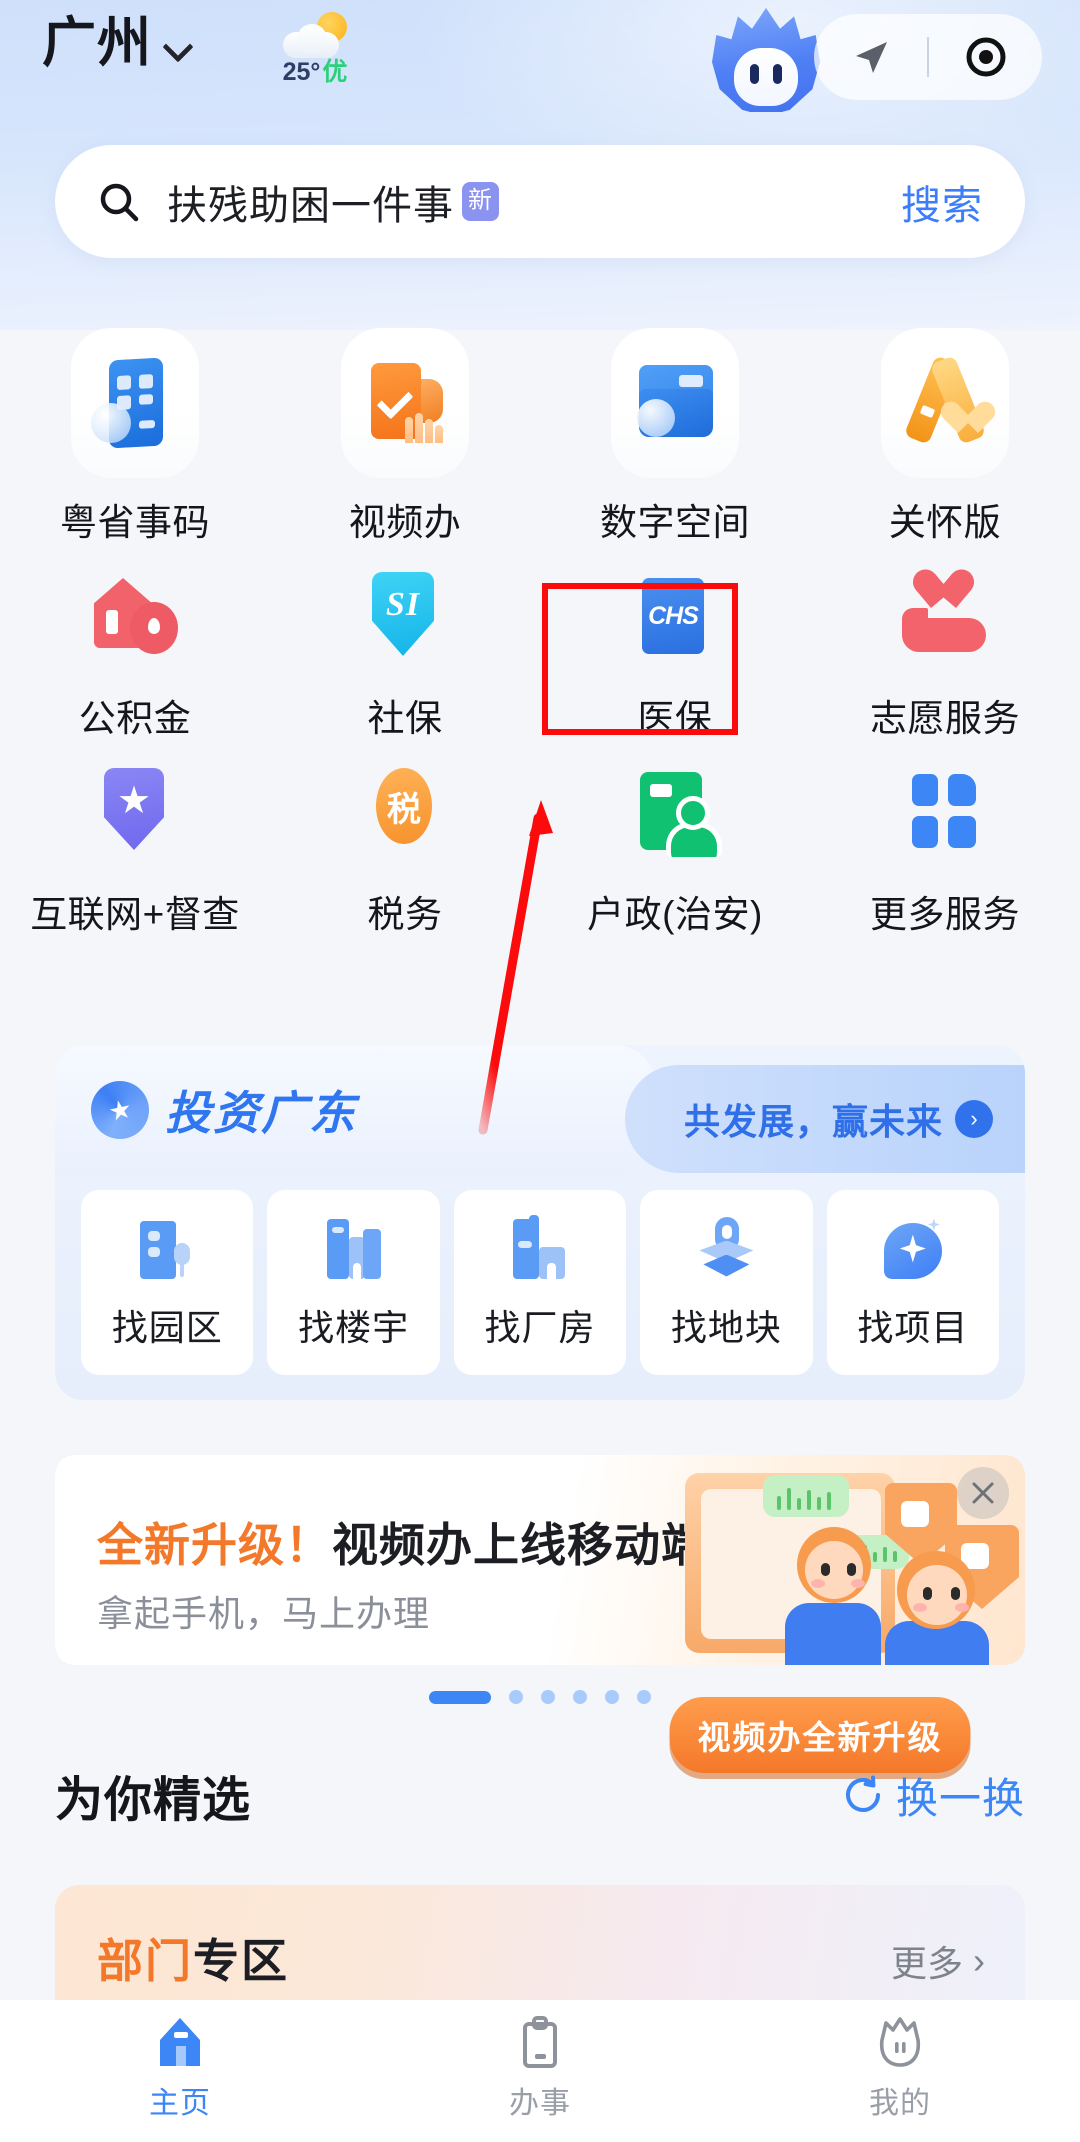 This screenshot has height=2142, width=1080. I want to click on project-star-icon, so click(913, 1250).